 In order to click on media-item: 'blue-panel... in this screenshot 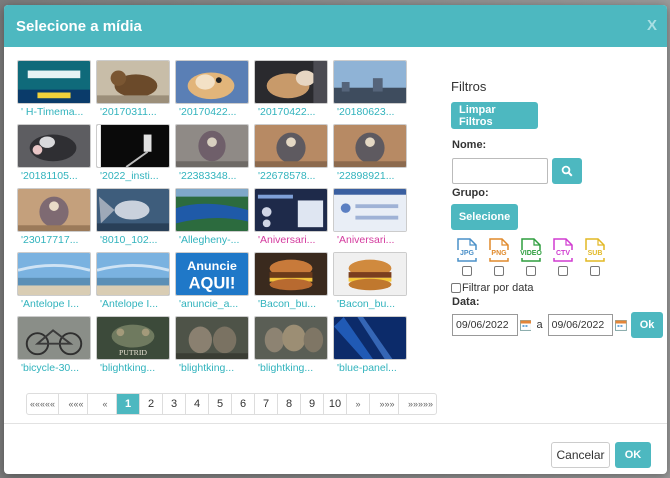, I will do `click(370, 345)`.